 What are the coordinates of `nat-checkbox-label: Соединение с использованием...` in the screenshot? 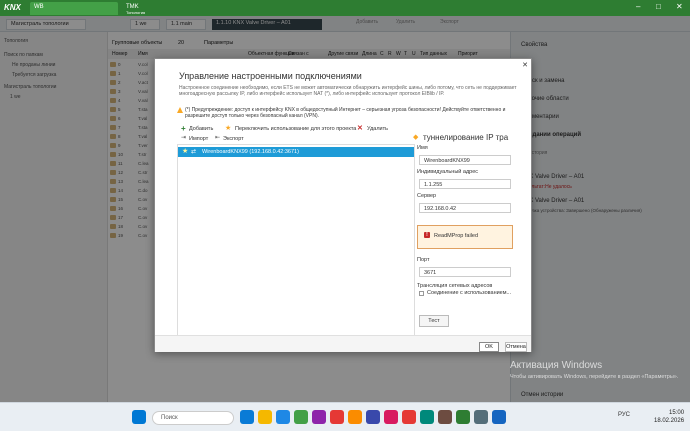 It's located at (469, 293).